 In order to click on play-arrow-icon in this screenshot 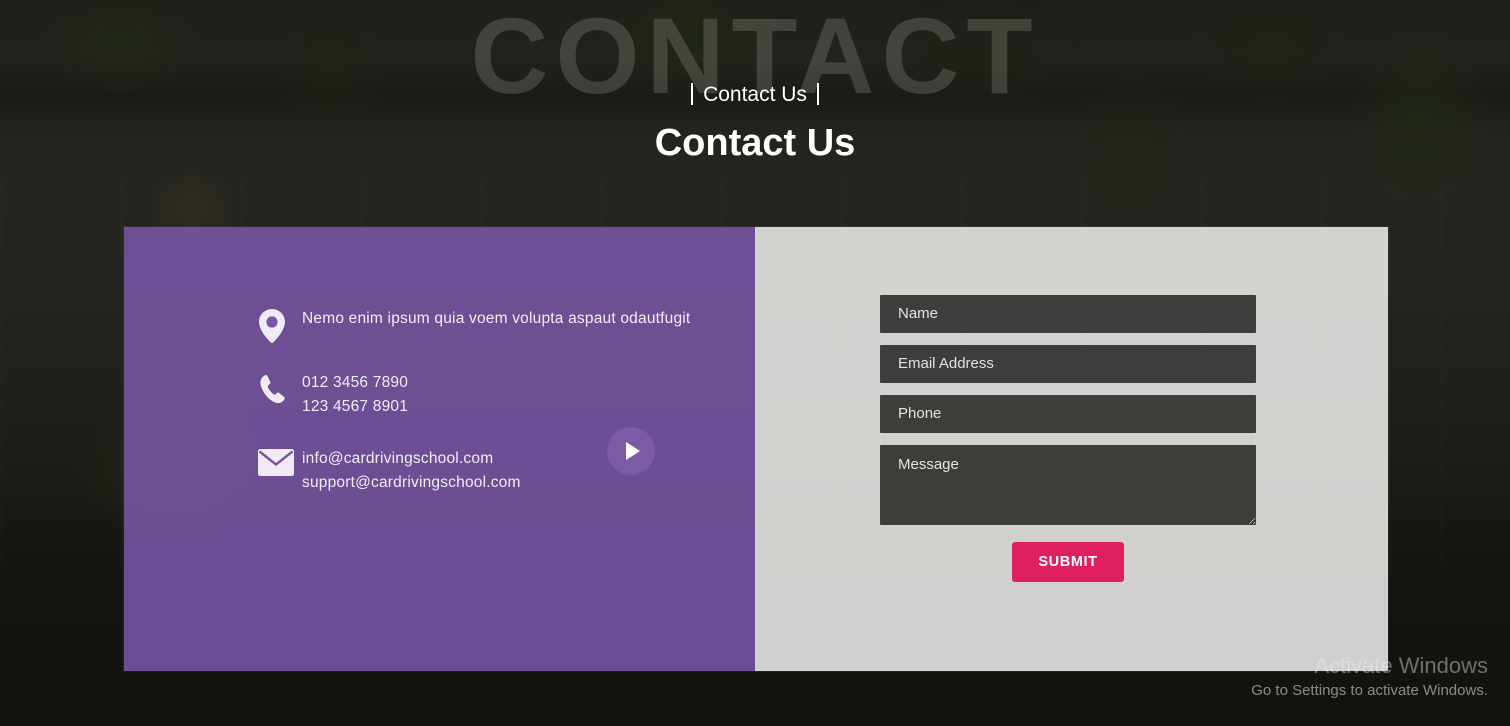, I will do `click(631, 451)`.